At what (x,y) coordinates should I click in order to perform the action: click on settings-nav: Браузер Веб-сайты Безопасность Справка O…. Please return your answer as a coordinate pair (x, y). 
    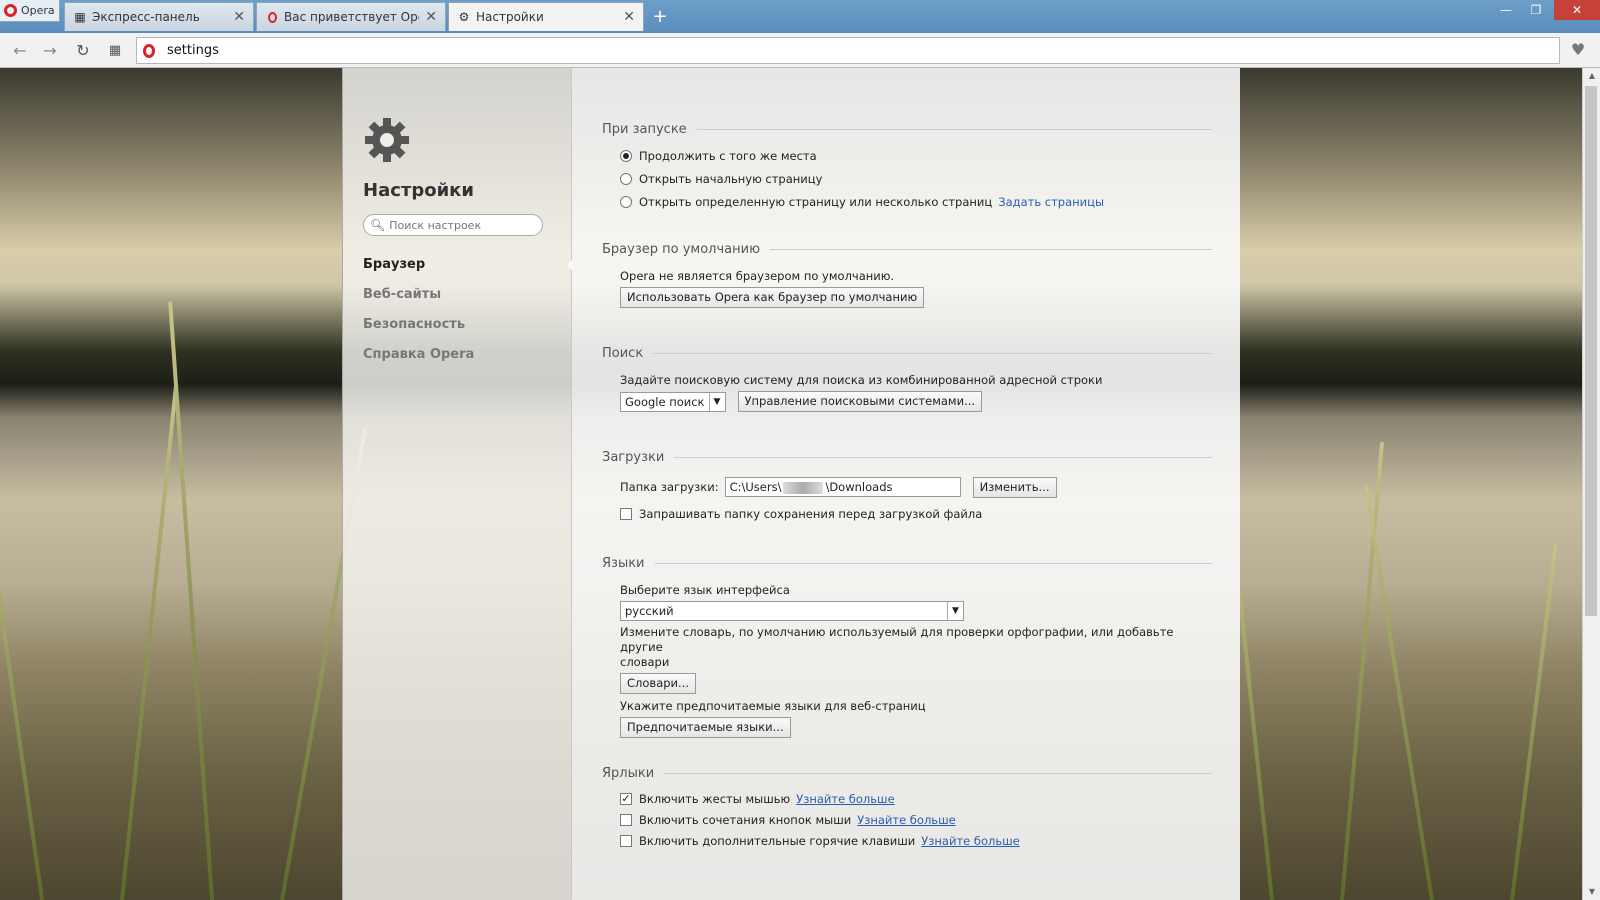
    Looking at the image, I should click on (418, 314).